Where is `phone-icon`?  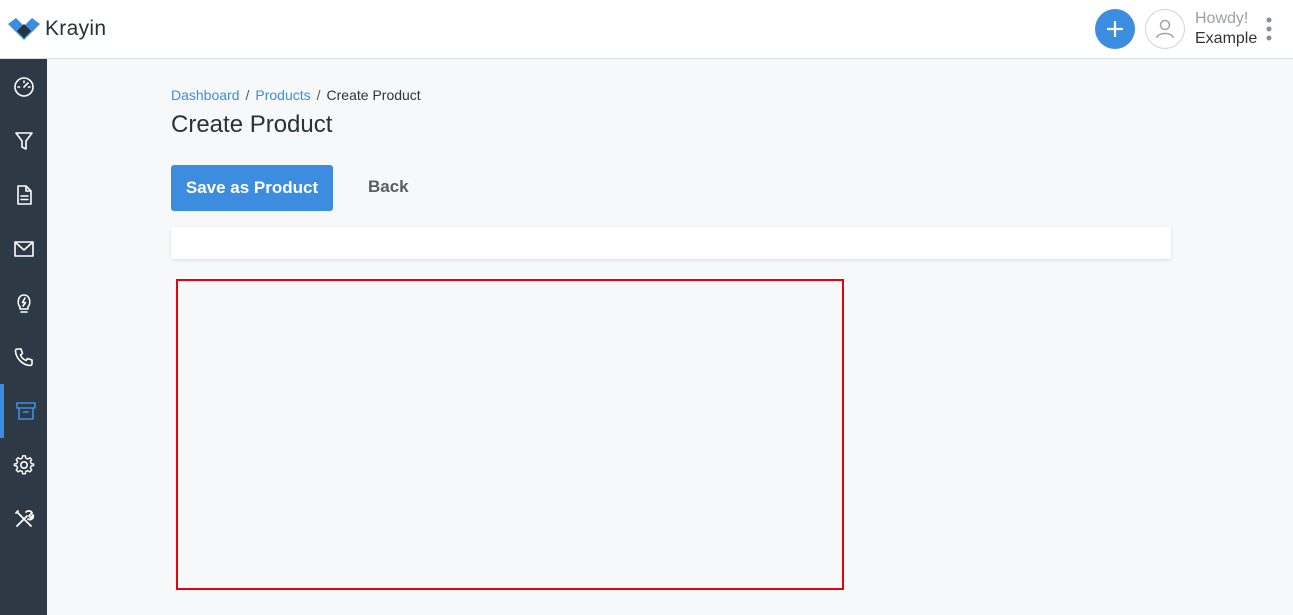
phone-icon is located at coordinates (23, 357).